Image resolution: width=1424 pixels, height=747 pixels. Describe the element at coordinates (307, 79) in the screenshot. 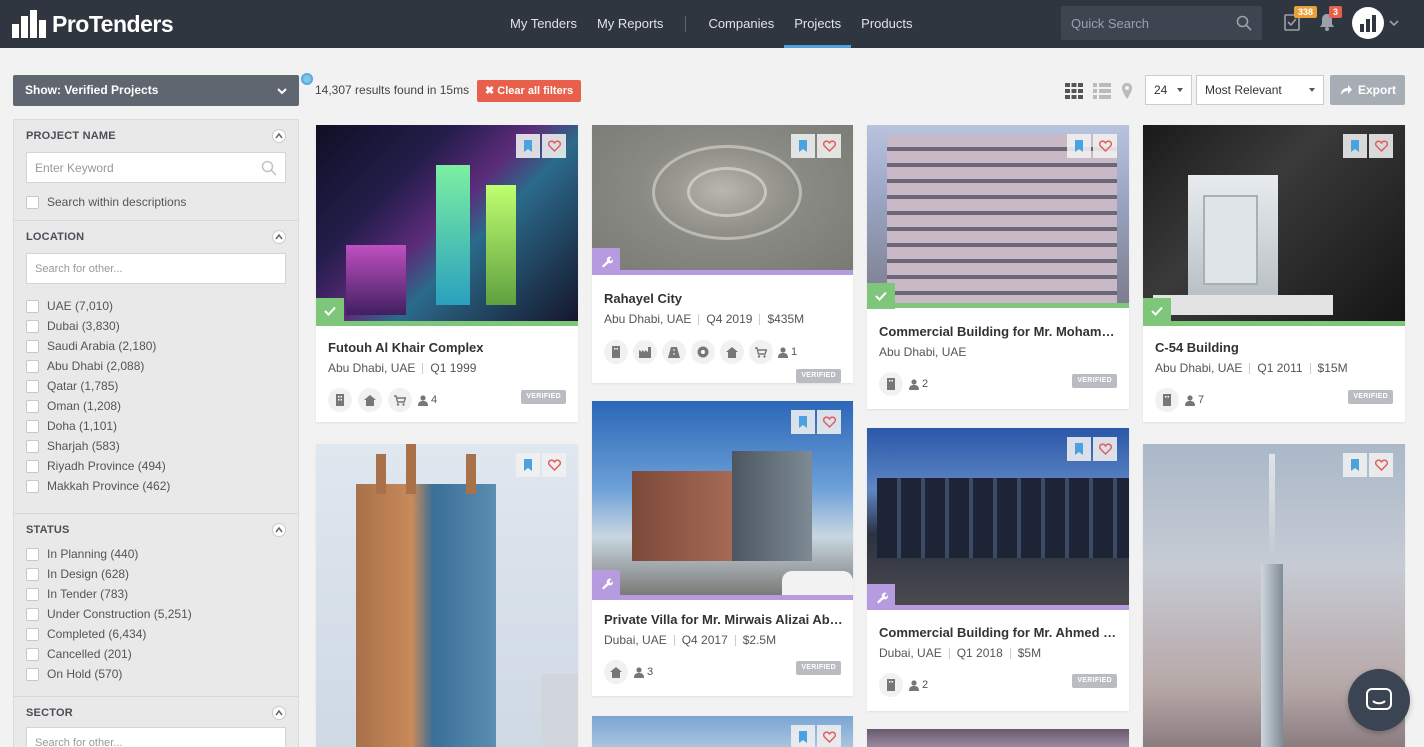

I see `loading-spinner-icon` at that location.